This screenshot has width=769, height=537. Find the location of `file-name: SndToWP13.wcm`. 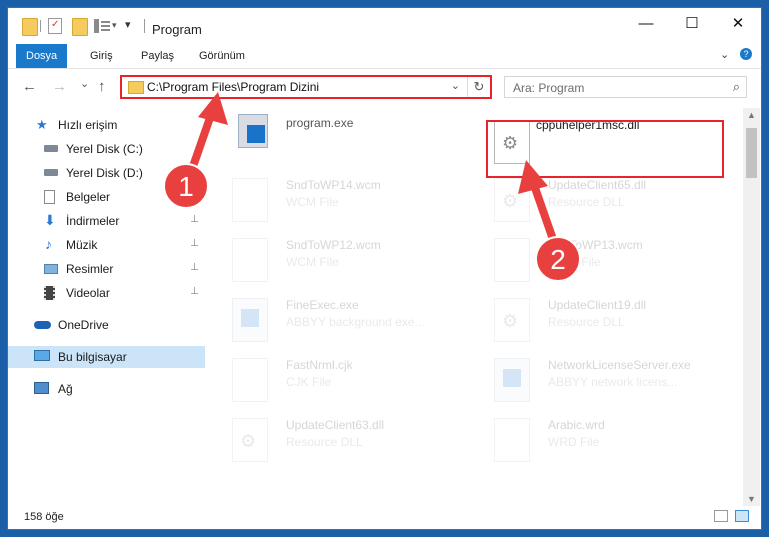

file-name: SndToWP13.wcm is located at coordinates (595, 245).